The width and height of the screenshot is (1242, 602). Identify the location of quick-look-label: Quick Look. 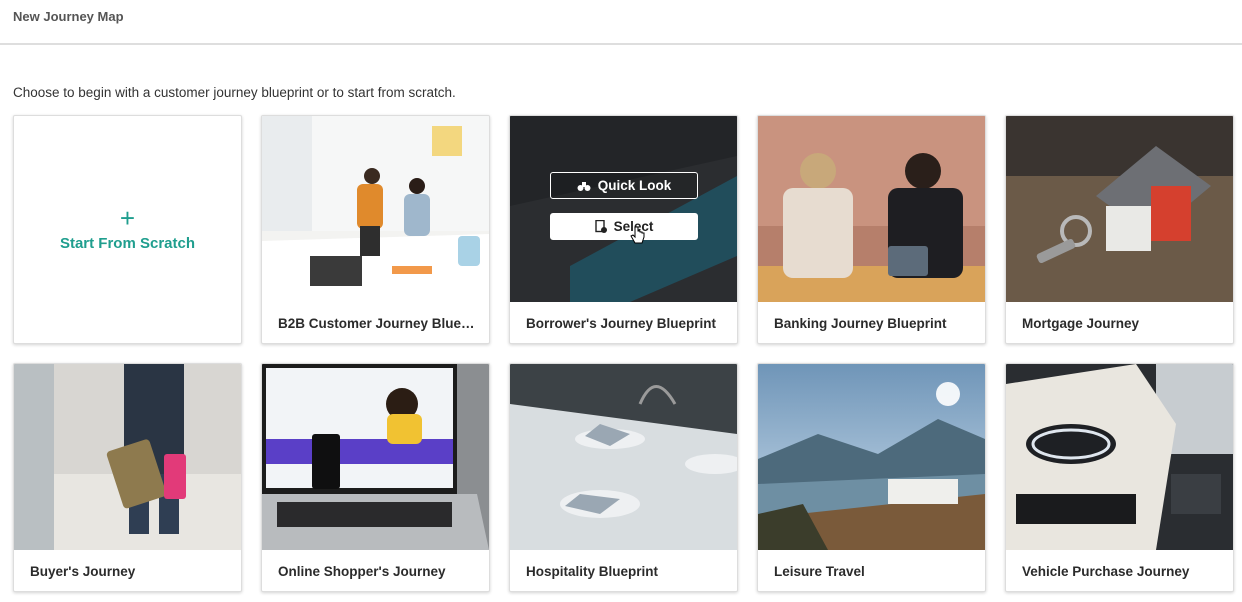
(634, 185).